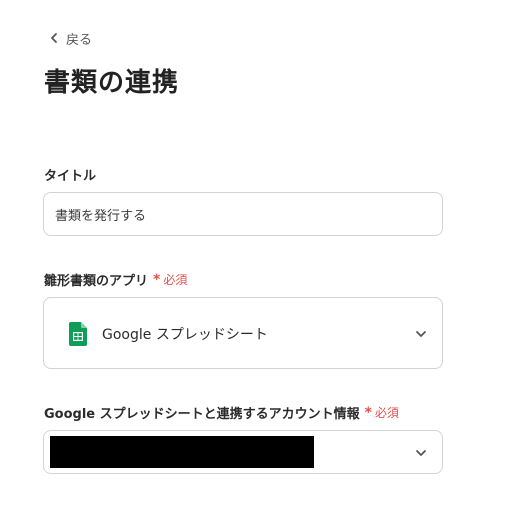 This screenshot has height=514, width=508. I want to click on account-select, so click(243, 452).